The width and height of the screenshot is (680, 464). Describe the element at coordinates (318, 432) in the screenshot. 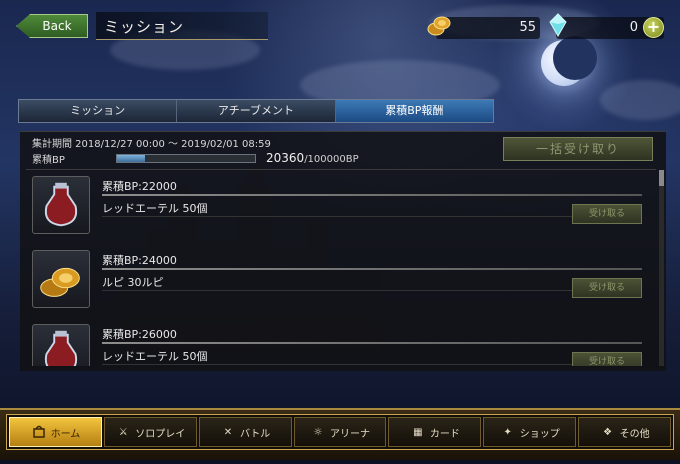

I see `arena-icon: ☼` at that location.